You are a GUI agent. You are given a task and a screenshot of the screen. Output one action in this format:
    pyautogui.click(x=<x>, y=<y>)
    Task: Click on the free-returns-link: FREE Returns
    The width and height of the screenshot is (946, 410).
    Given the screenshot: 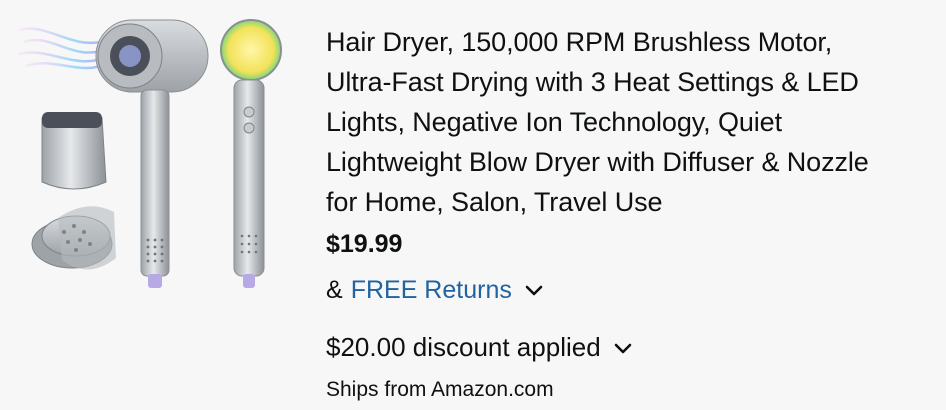 What is the action you would take?
    pyautogui.click(x=431, y=290)
    